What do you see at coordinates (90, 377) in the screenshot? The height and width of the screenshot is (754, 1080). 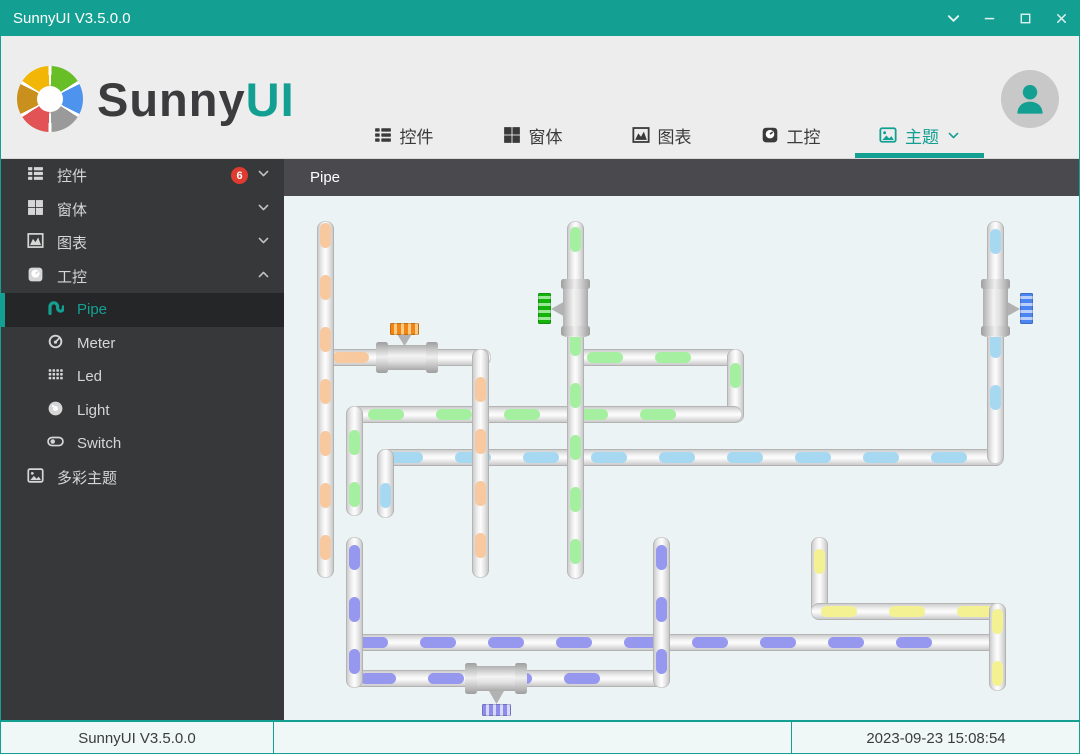 I see `sidebar-item-label: Led` at bounding box center [90, 377].